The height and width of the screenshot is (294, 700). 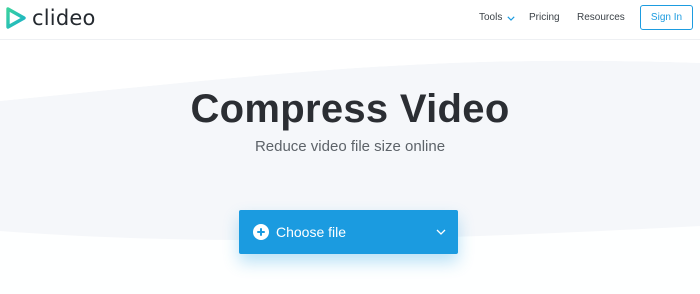 I want to click on clideo-logo-icon, so click(x=16, y=18).